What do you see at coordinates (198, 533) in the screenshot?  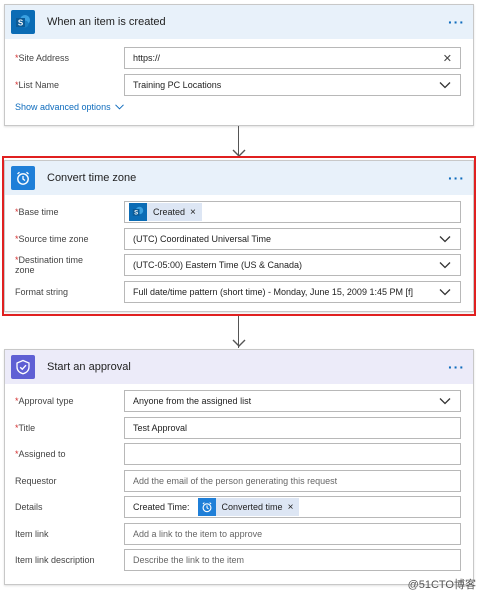 I see `item-link-placeholder: Add a link to the item to approve` at bounding box center [198, 533].